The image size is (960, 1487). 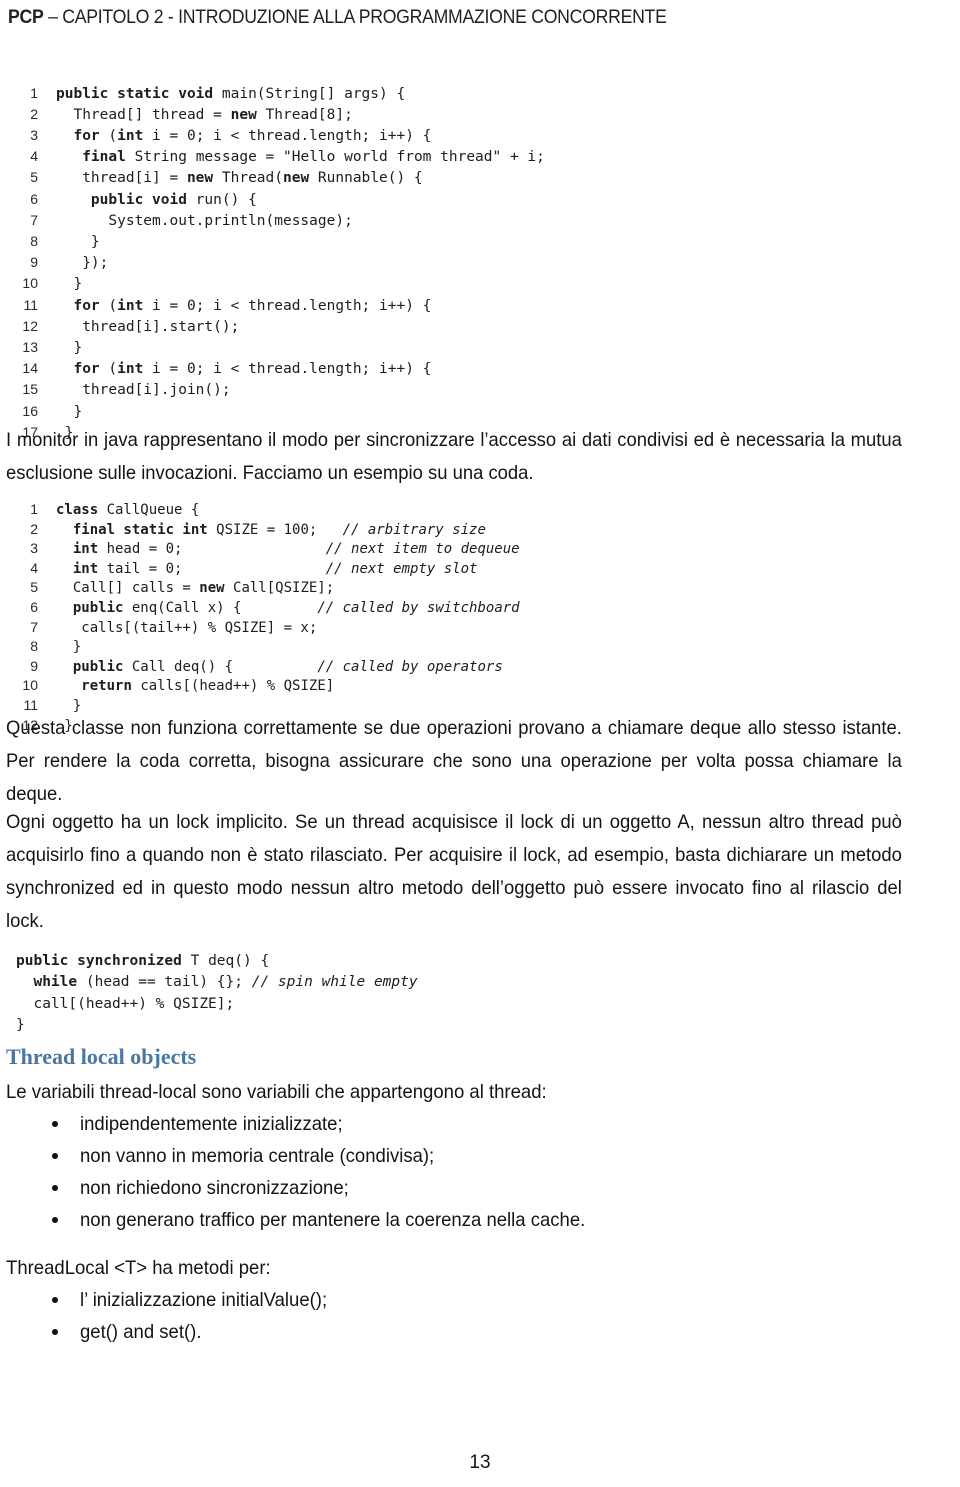 What do you see at coordinates (264, 686) in the screenshot?
I see `code-line: 10 return calls[(head++) % QSIZE]` at bounding box center [264, 686].